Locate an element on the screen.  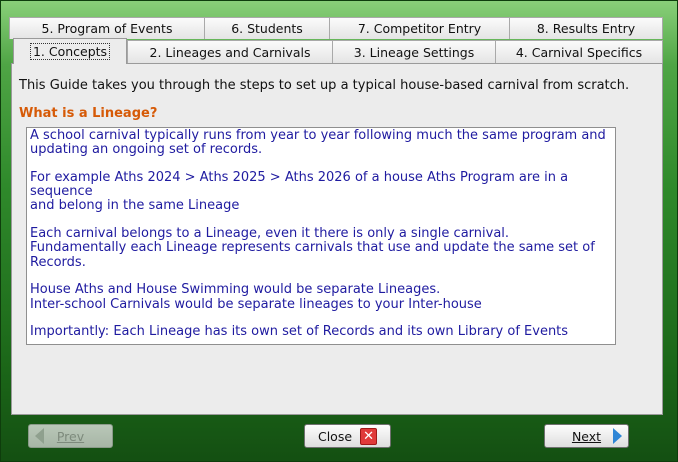
textbox-line: and belong in the same Lineage is located at coordinates (135, 206).